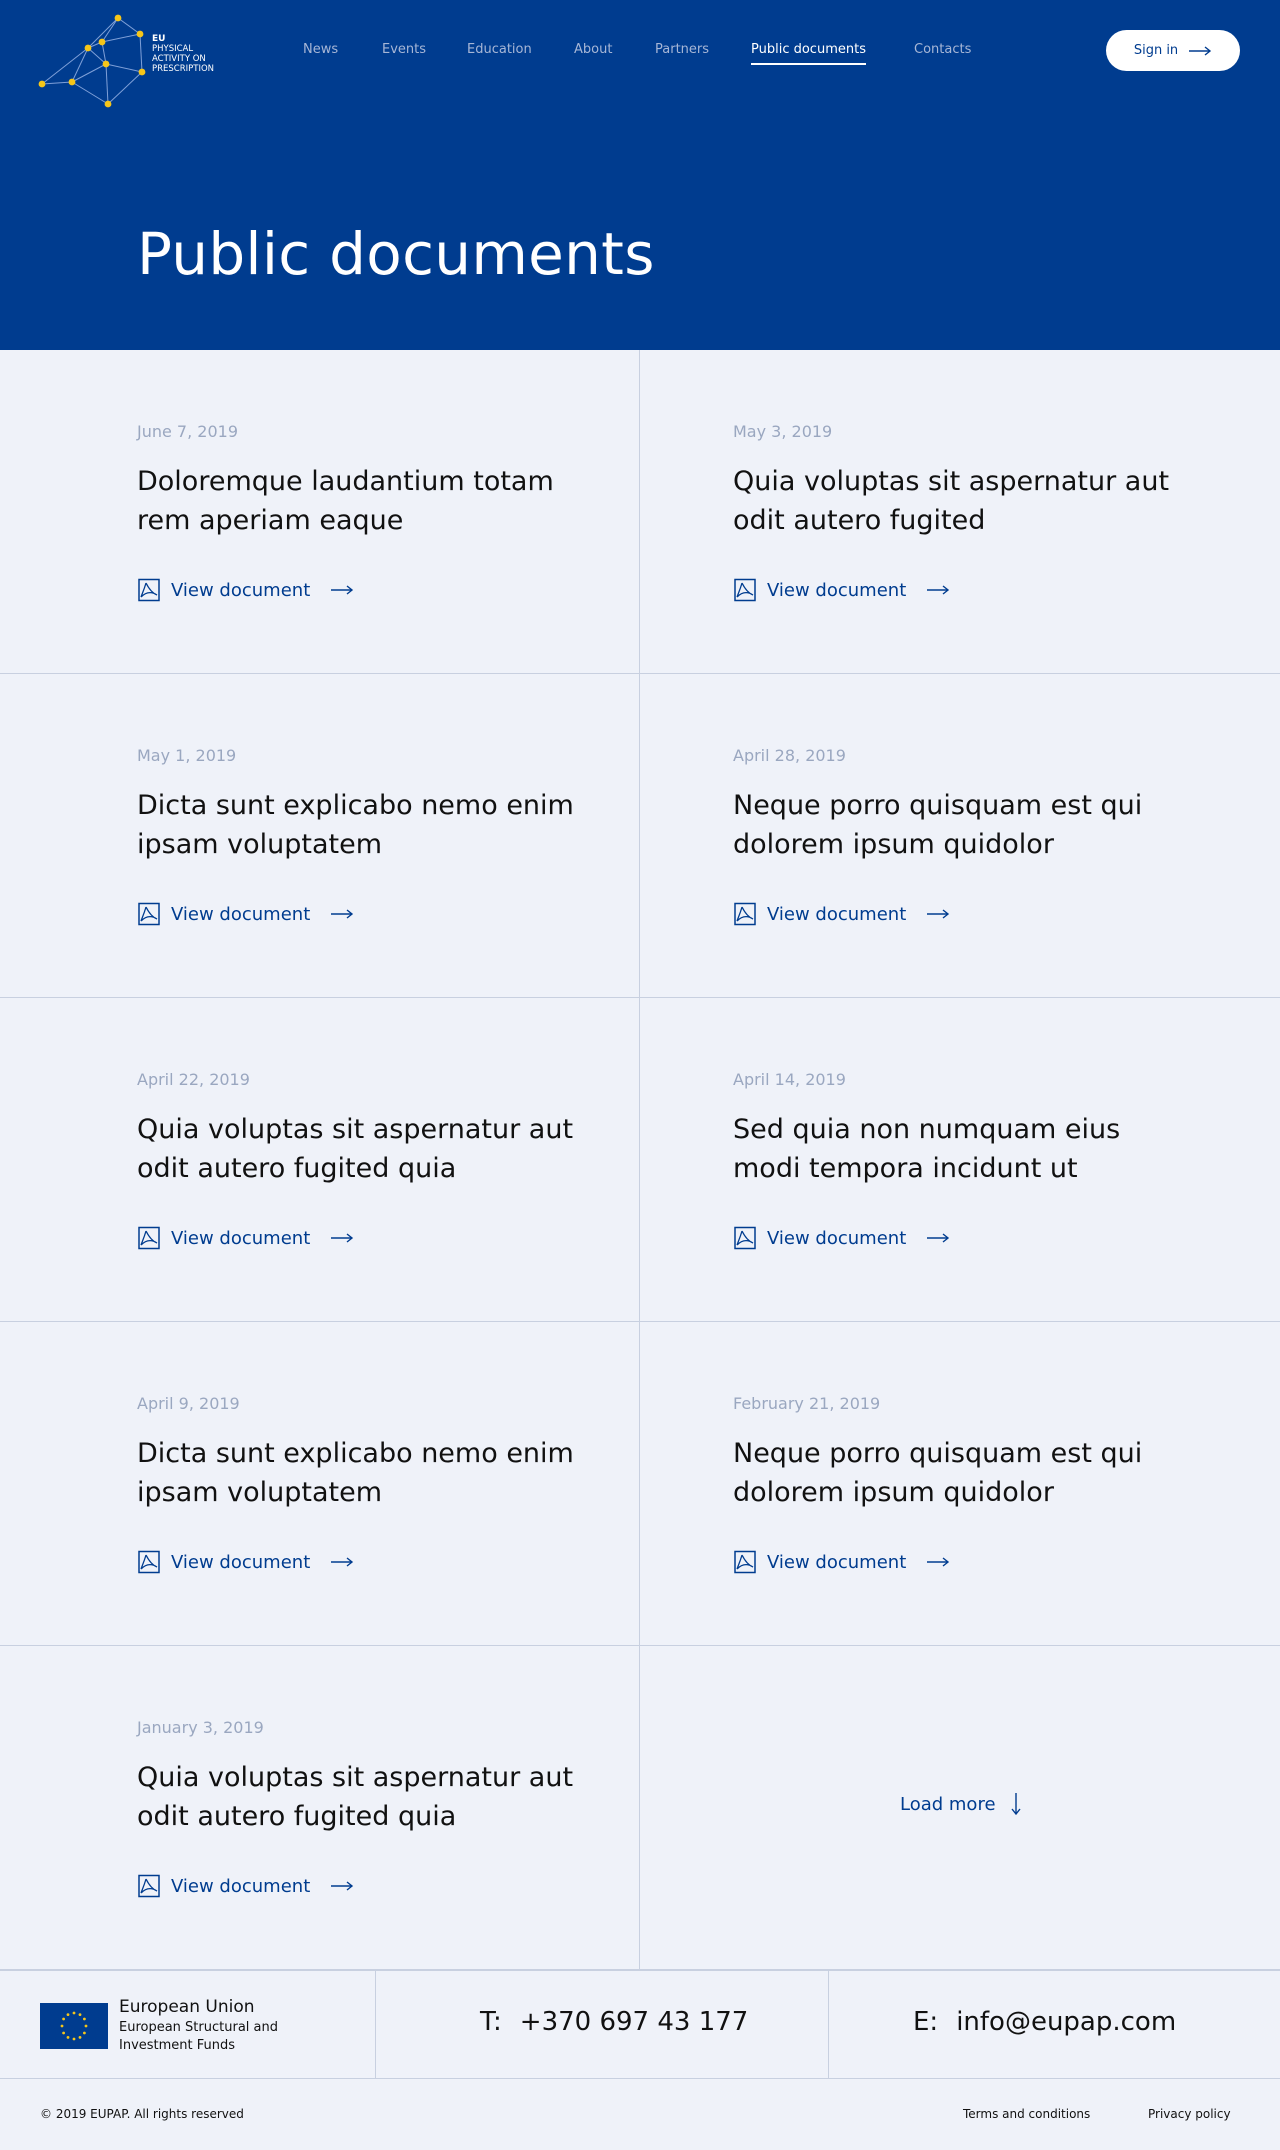 The width and height of the screenshot is (1280, 2150). I want to click on email-address: info@eupap.com, so click(1066, 2022).